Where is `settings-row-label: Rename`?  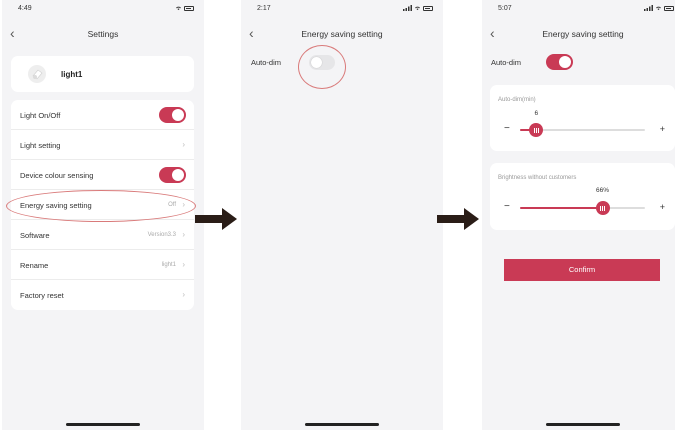 settings-row-label: Rename is located at coordinates (34, 265).